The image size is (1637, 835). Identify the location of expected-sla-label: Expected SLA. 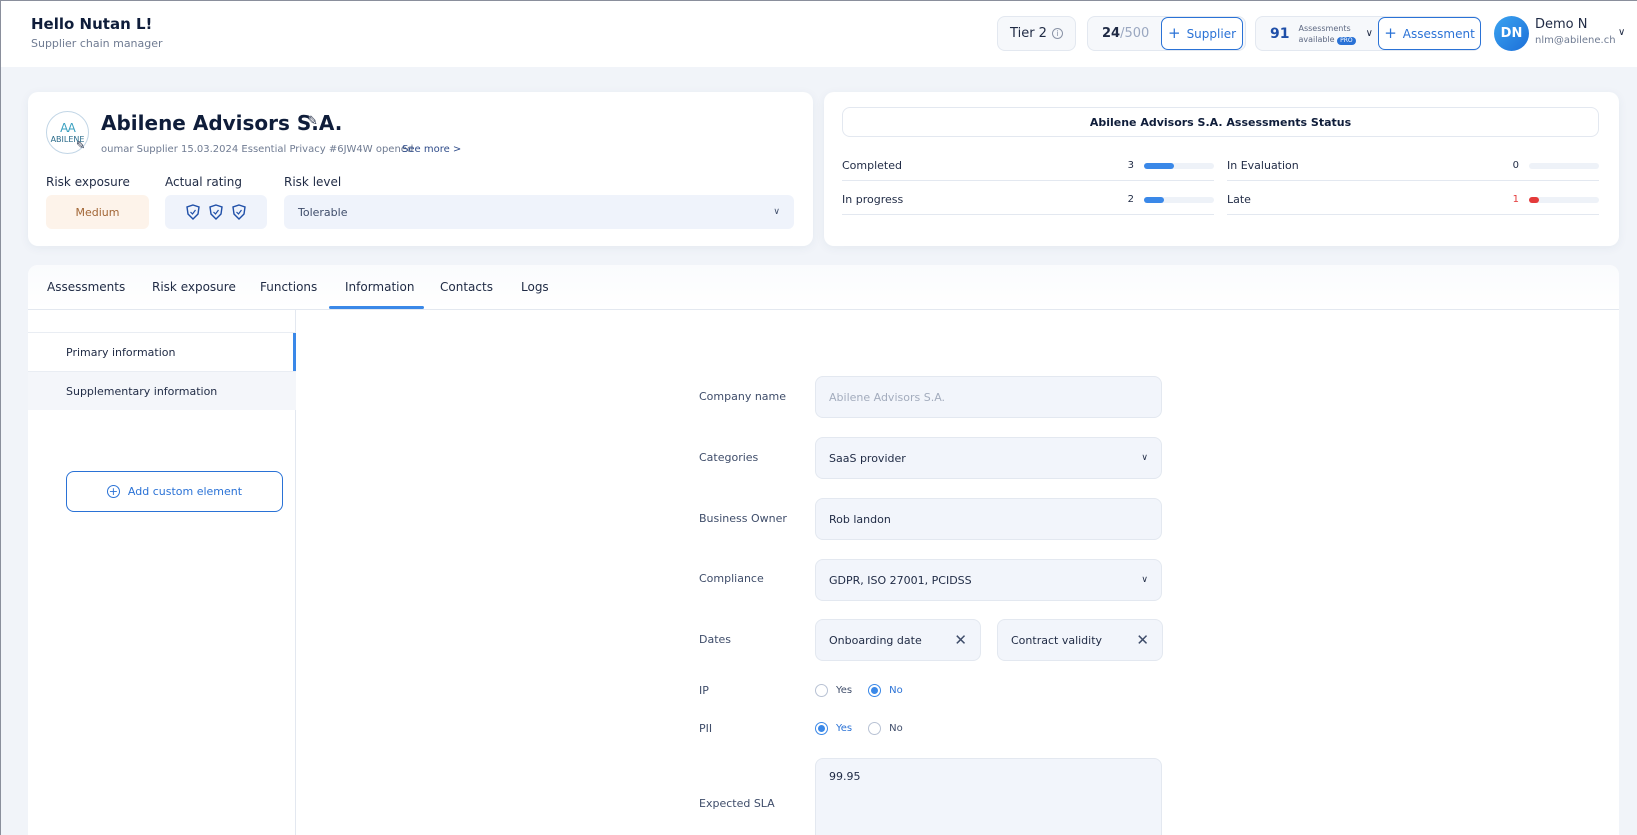
(737, 803).